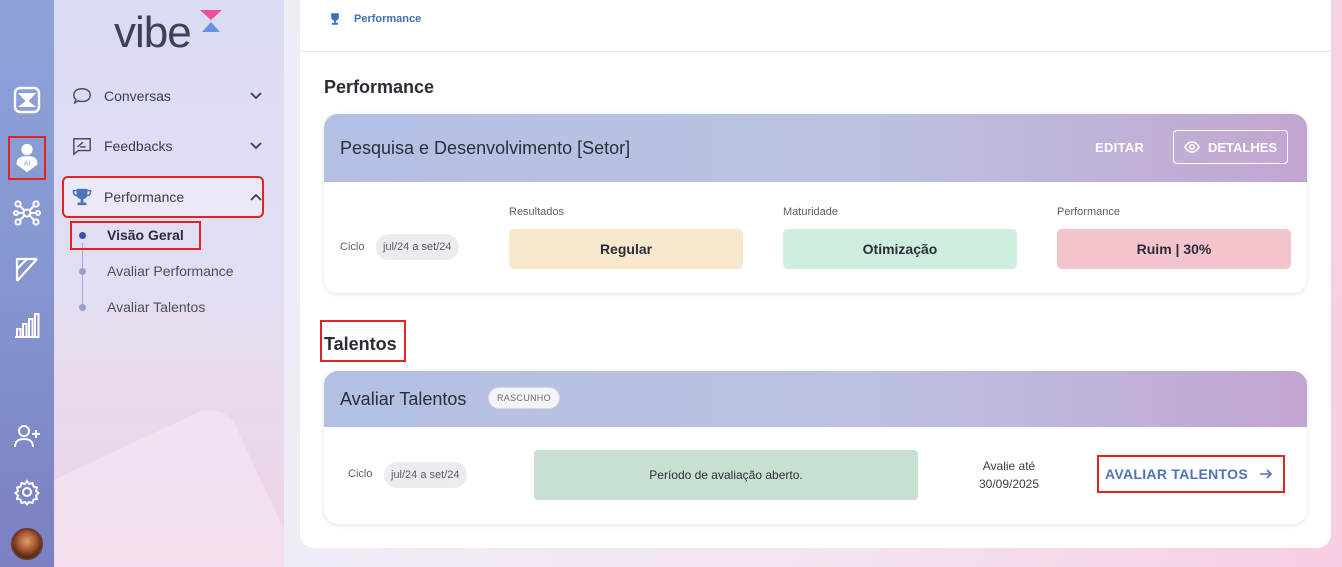 Image resolution: width=1342 pixels, height=567 pixels. Describe the element at coordinates (138, 146) in the screenshot. I see `sidebar-item-label: Feedbacks` at that location.